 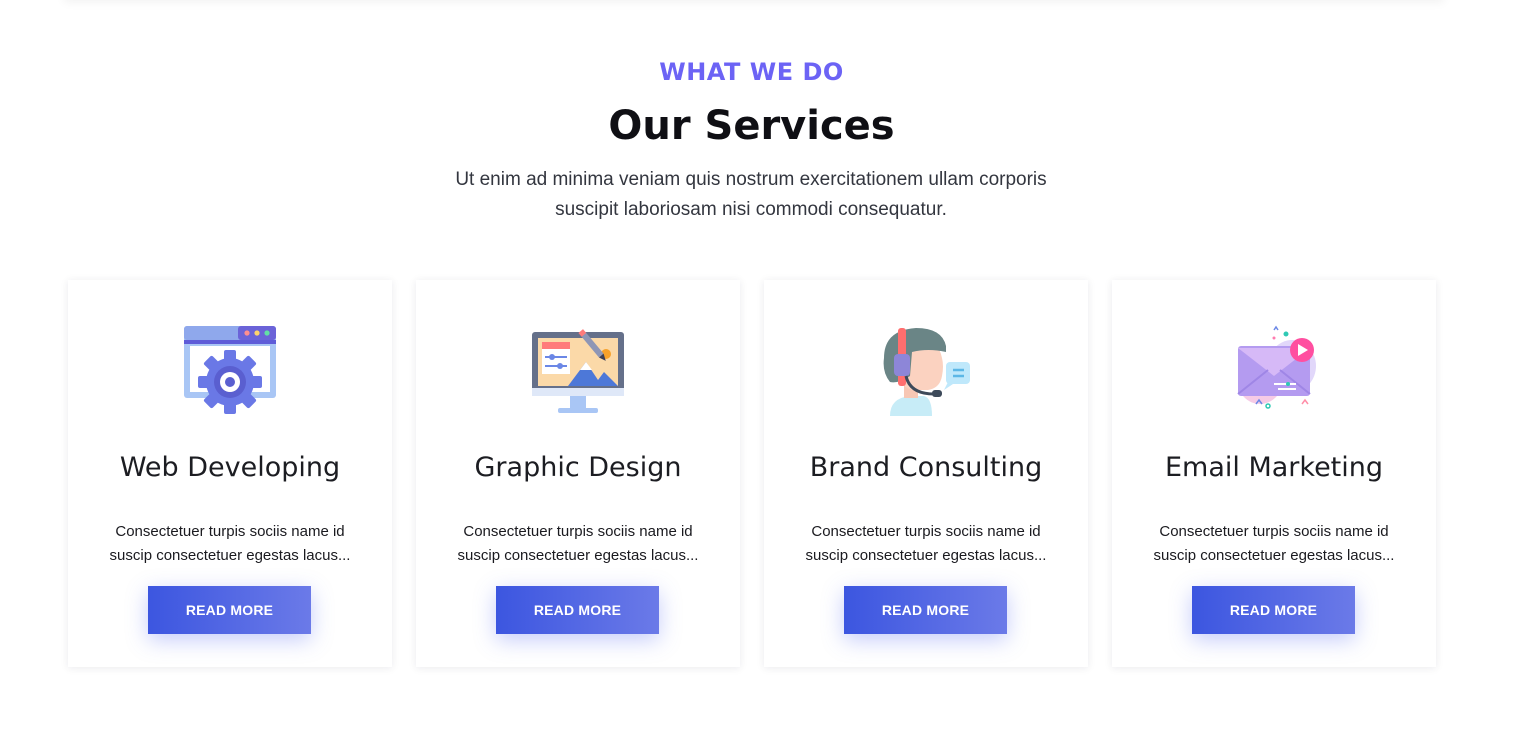 I want to click on service-title: Web Developing, so click(x=230, y=467).